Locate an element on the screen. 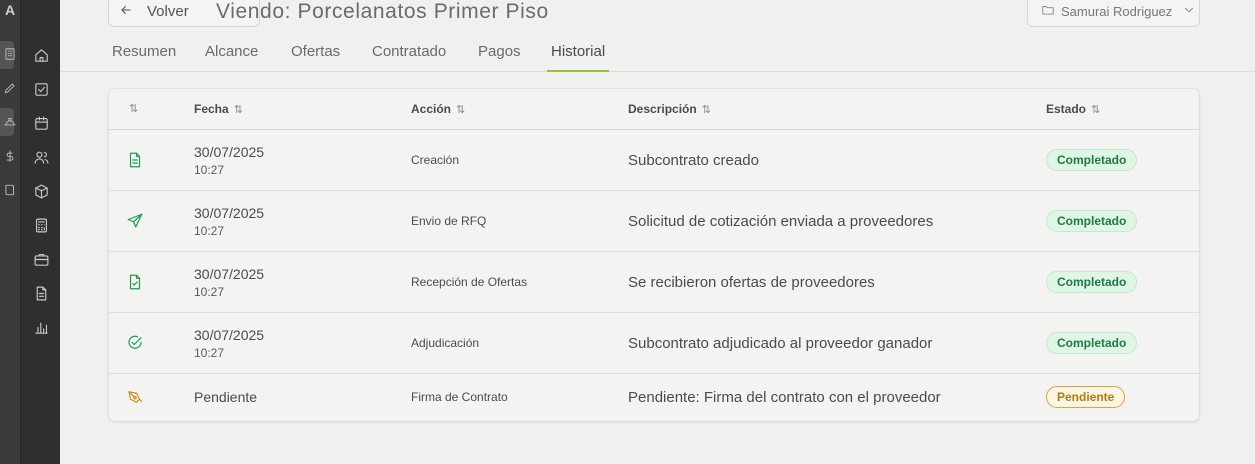 This screenshot has width=1255, height=464. dollar-rail-icon is located at coordinates (10, 157).